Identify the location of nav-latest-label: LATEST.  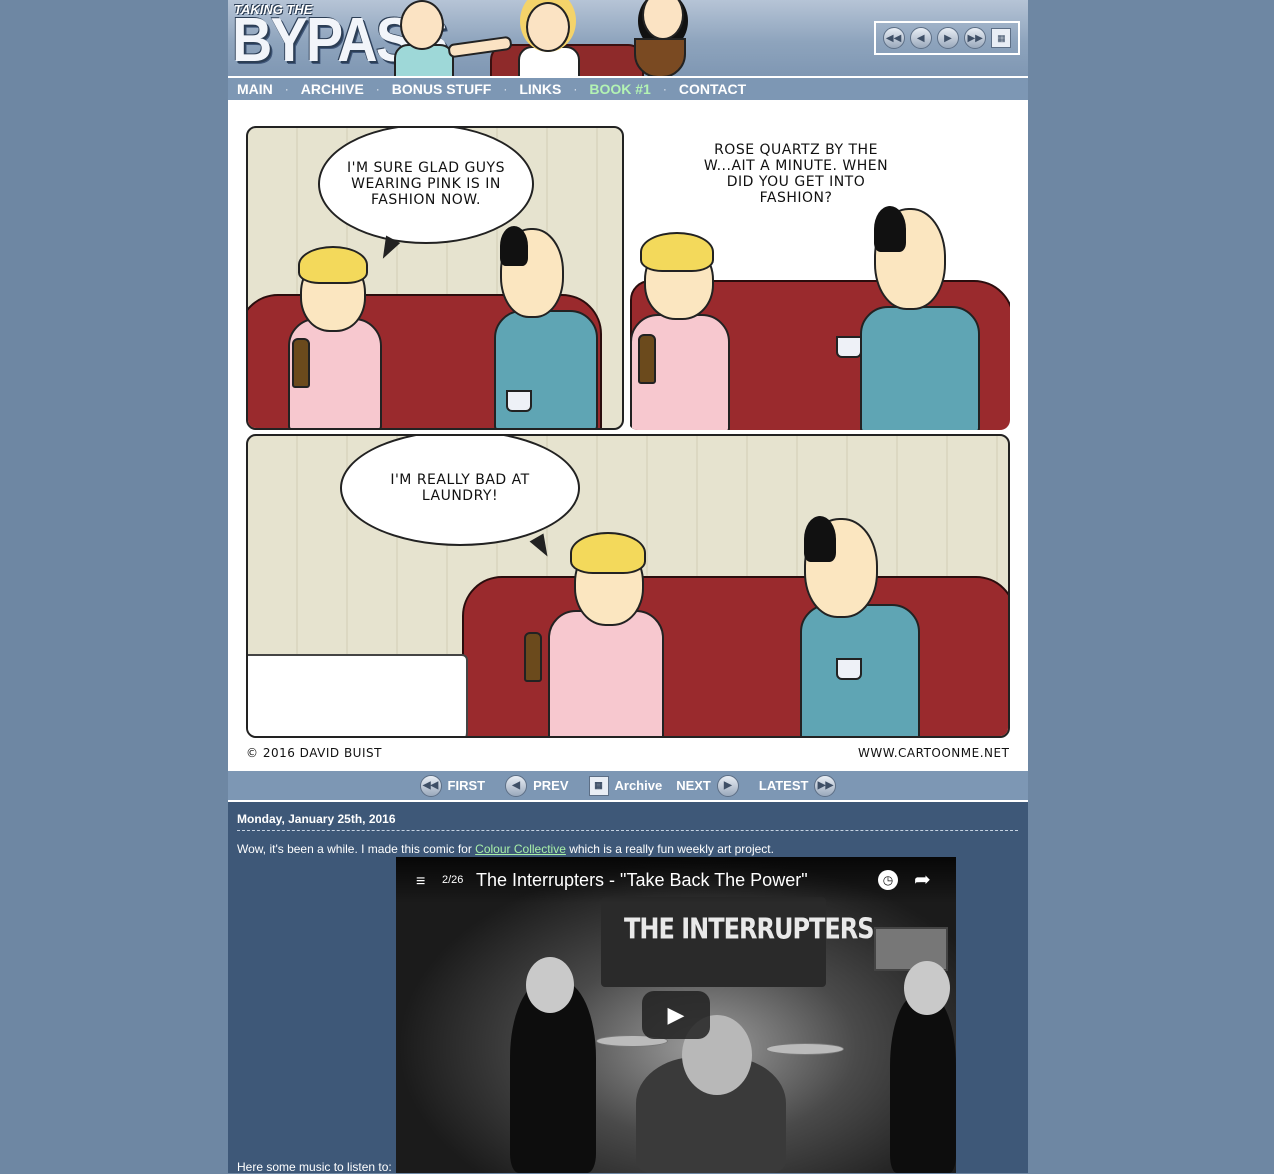
(784, 785).